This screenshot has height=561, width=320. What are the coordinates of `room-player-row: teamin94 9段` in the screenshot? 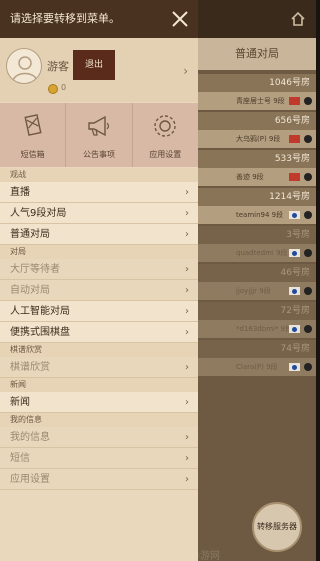 It's located at (257, 215).